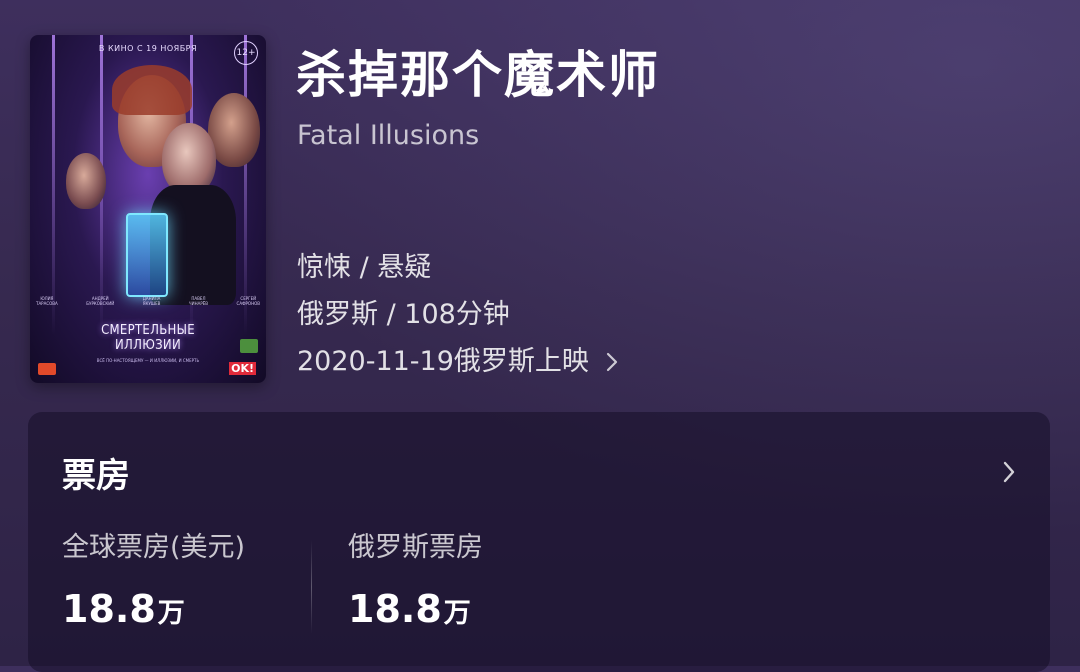  I want to click on movie-original-title: Fatal Illusions, so click(388, 135).